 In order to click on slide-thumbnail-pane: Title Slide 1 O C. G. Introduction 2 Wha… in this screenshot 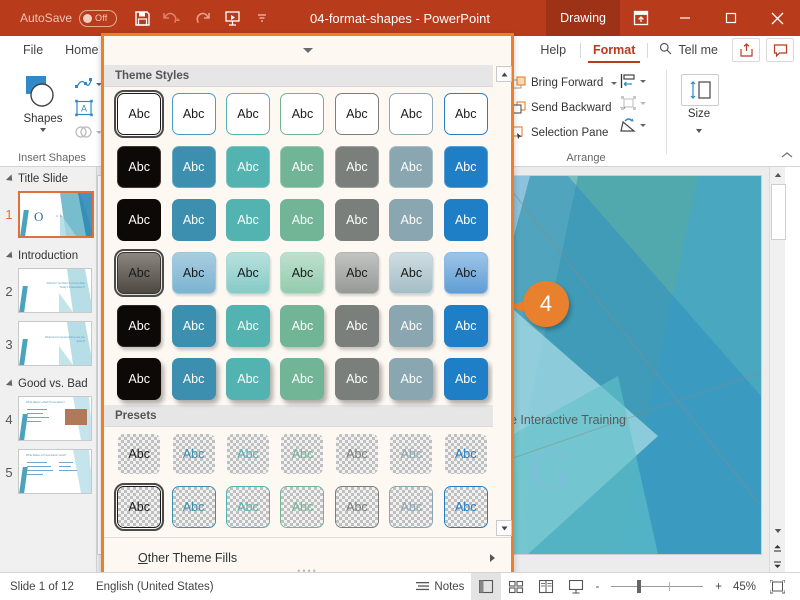, I will do `click(48, 370)`.